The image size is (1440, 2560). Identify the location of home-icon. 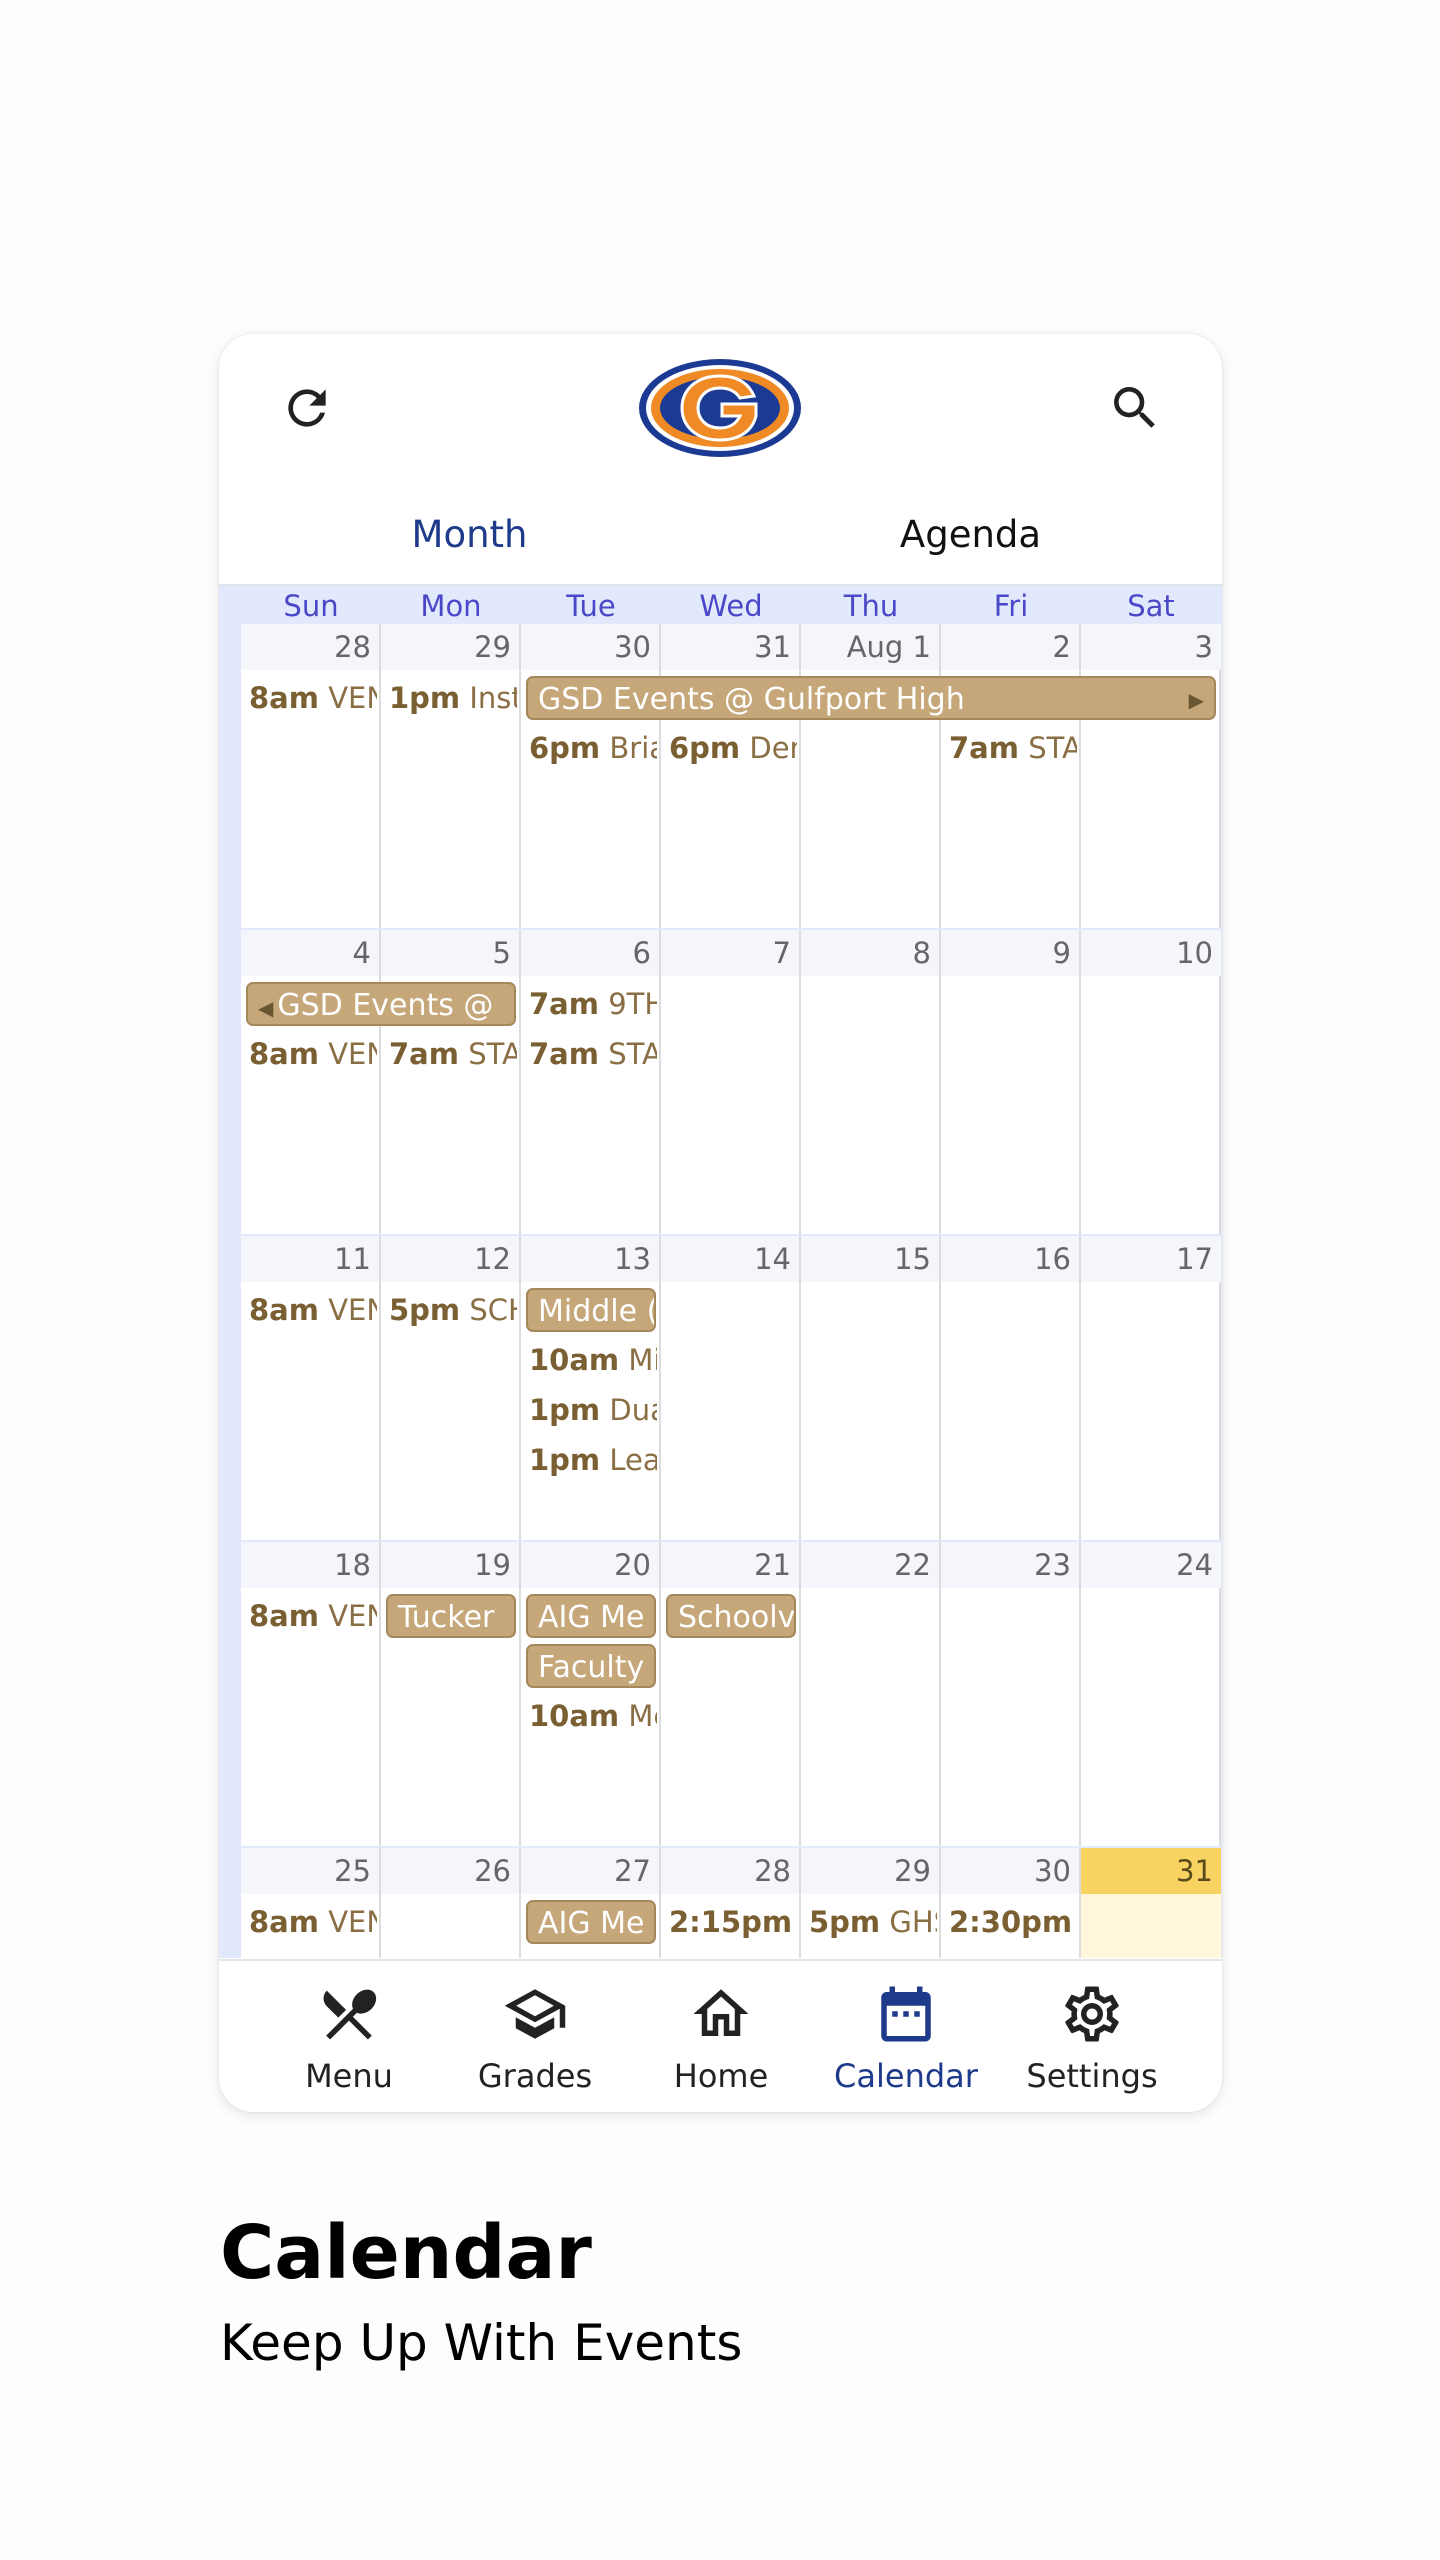
(721, 2012).